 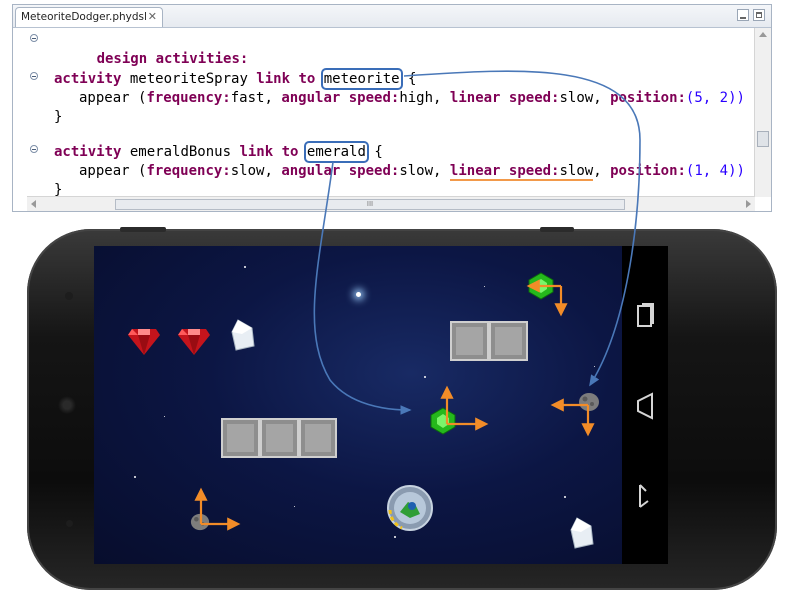 What do you see at coordinates (58, 117) in the screenshot?
I see `code-line-4: }` at bounding box center [58, 117].